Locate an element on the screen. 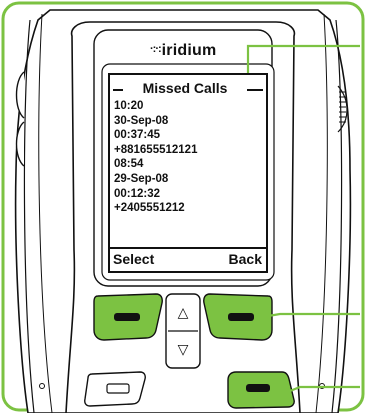 Image resolution: width=366 pixels, height=413 pixels. nav-up-key: △ is located at coordinates (183, 312).